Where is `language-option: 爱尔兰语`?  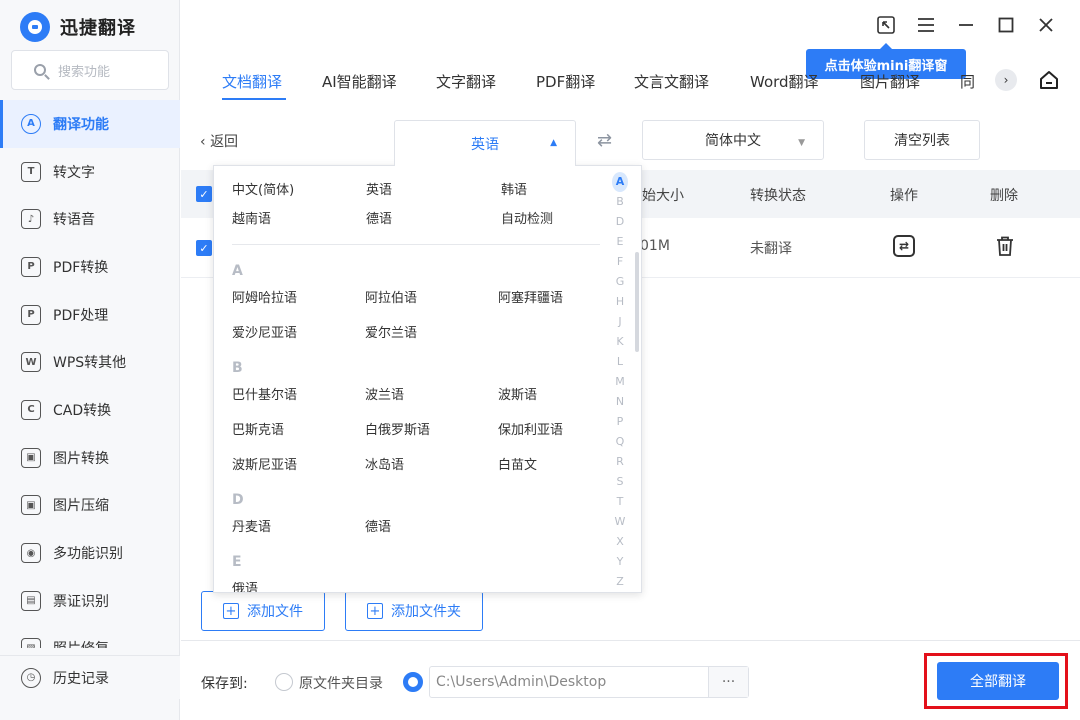 language-option: 爱尔兰语 is located at coordinates (391, 331).